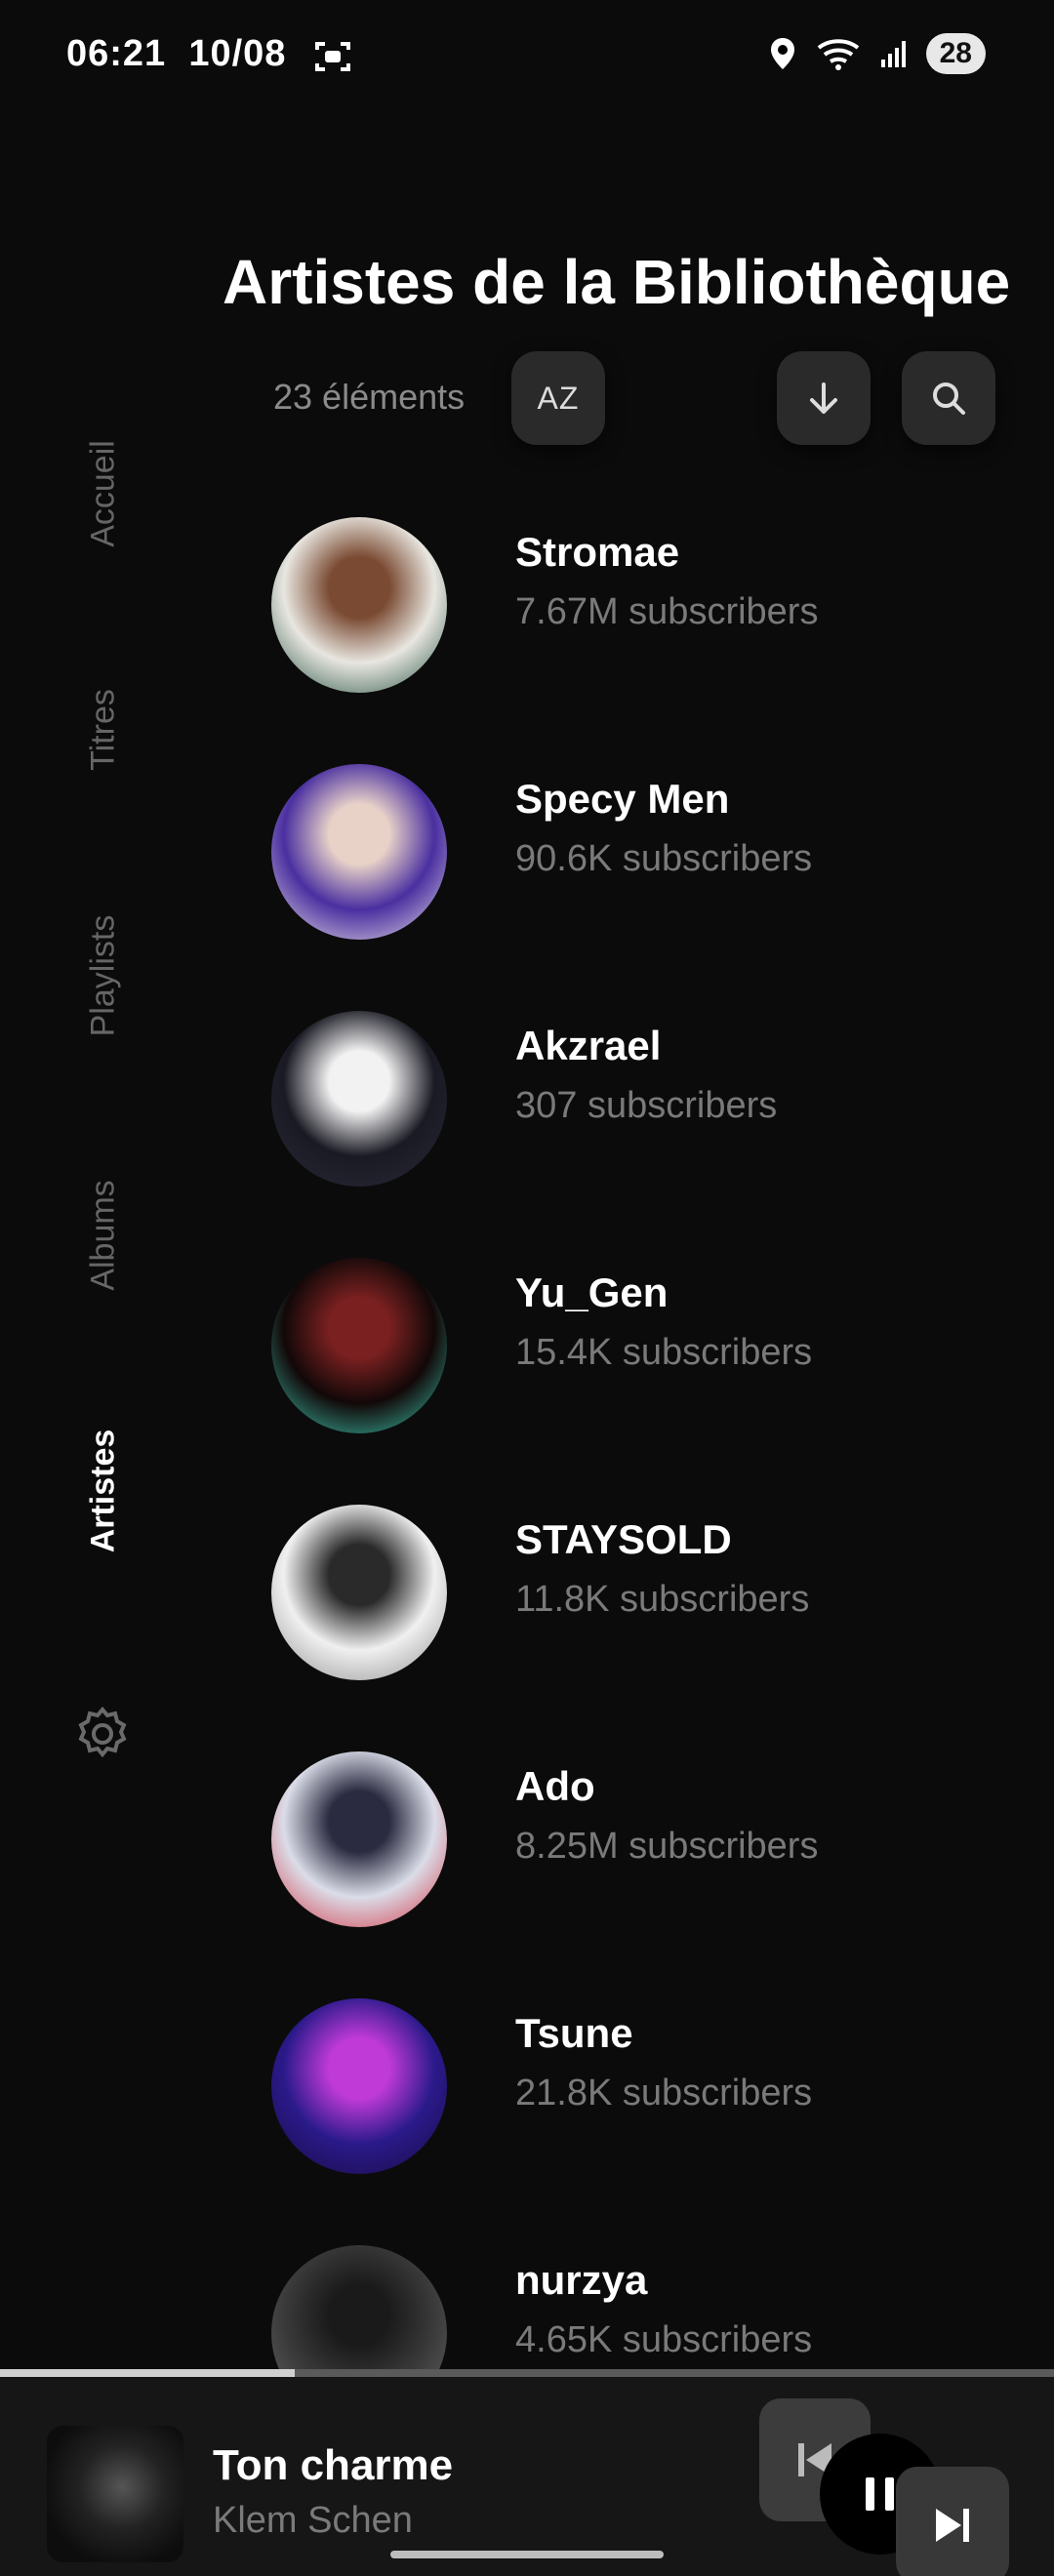  Describe the element at coordinates (103, 1734) in the screenshot. I see `settings-gear-icon` at that location.